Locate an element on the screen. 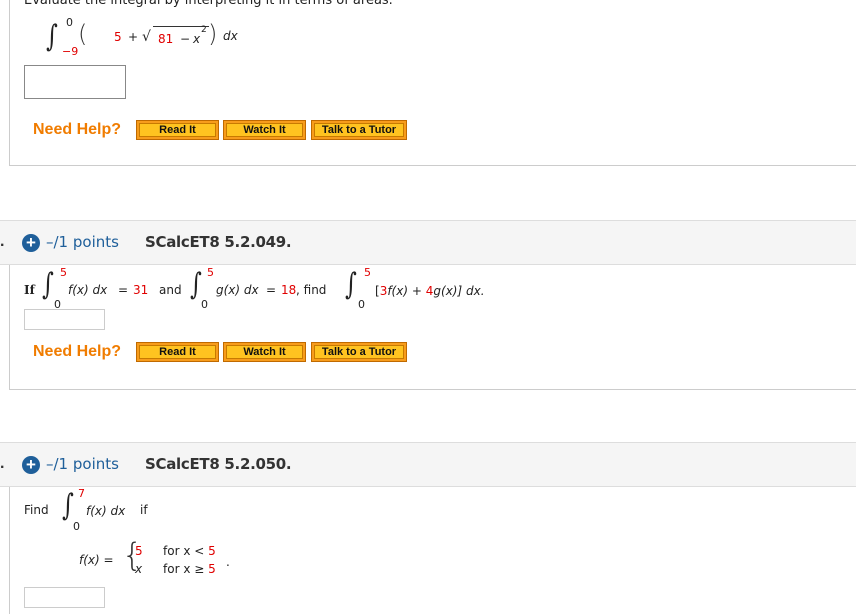  piecewise-lhs: f(x) = is located at coordinates (96, 560).